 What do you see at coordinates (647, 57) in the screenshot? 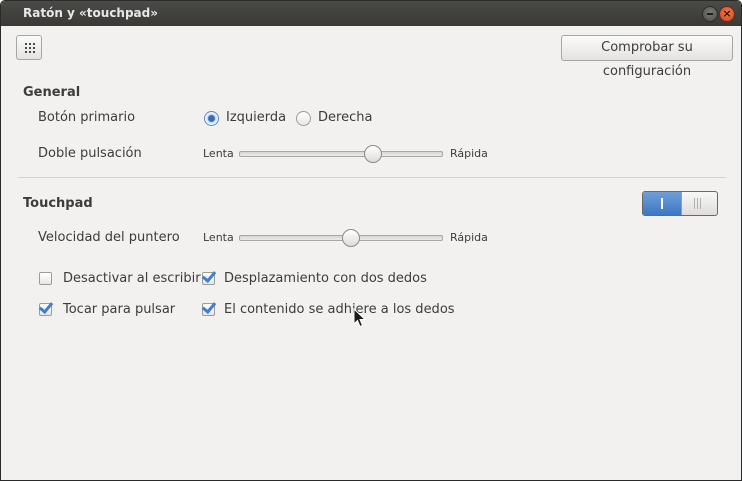
I see `check-settings-button: Comprobar su configuración` at bounding box center [647, 57].